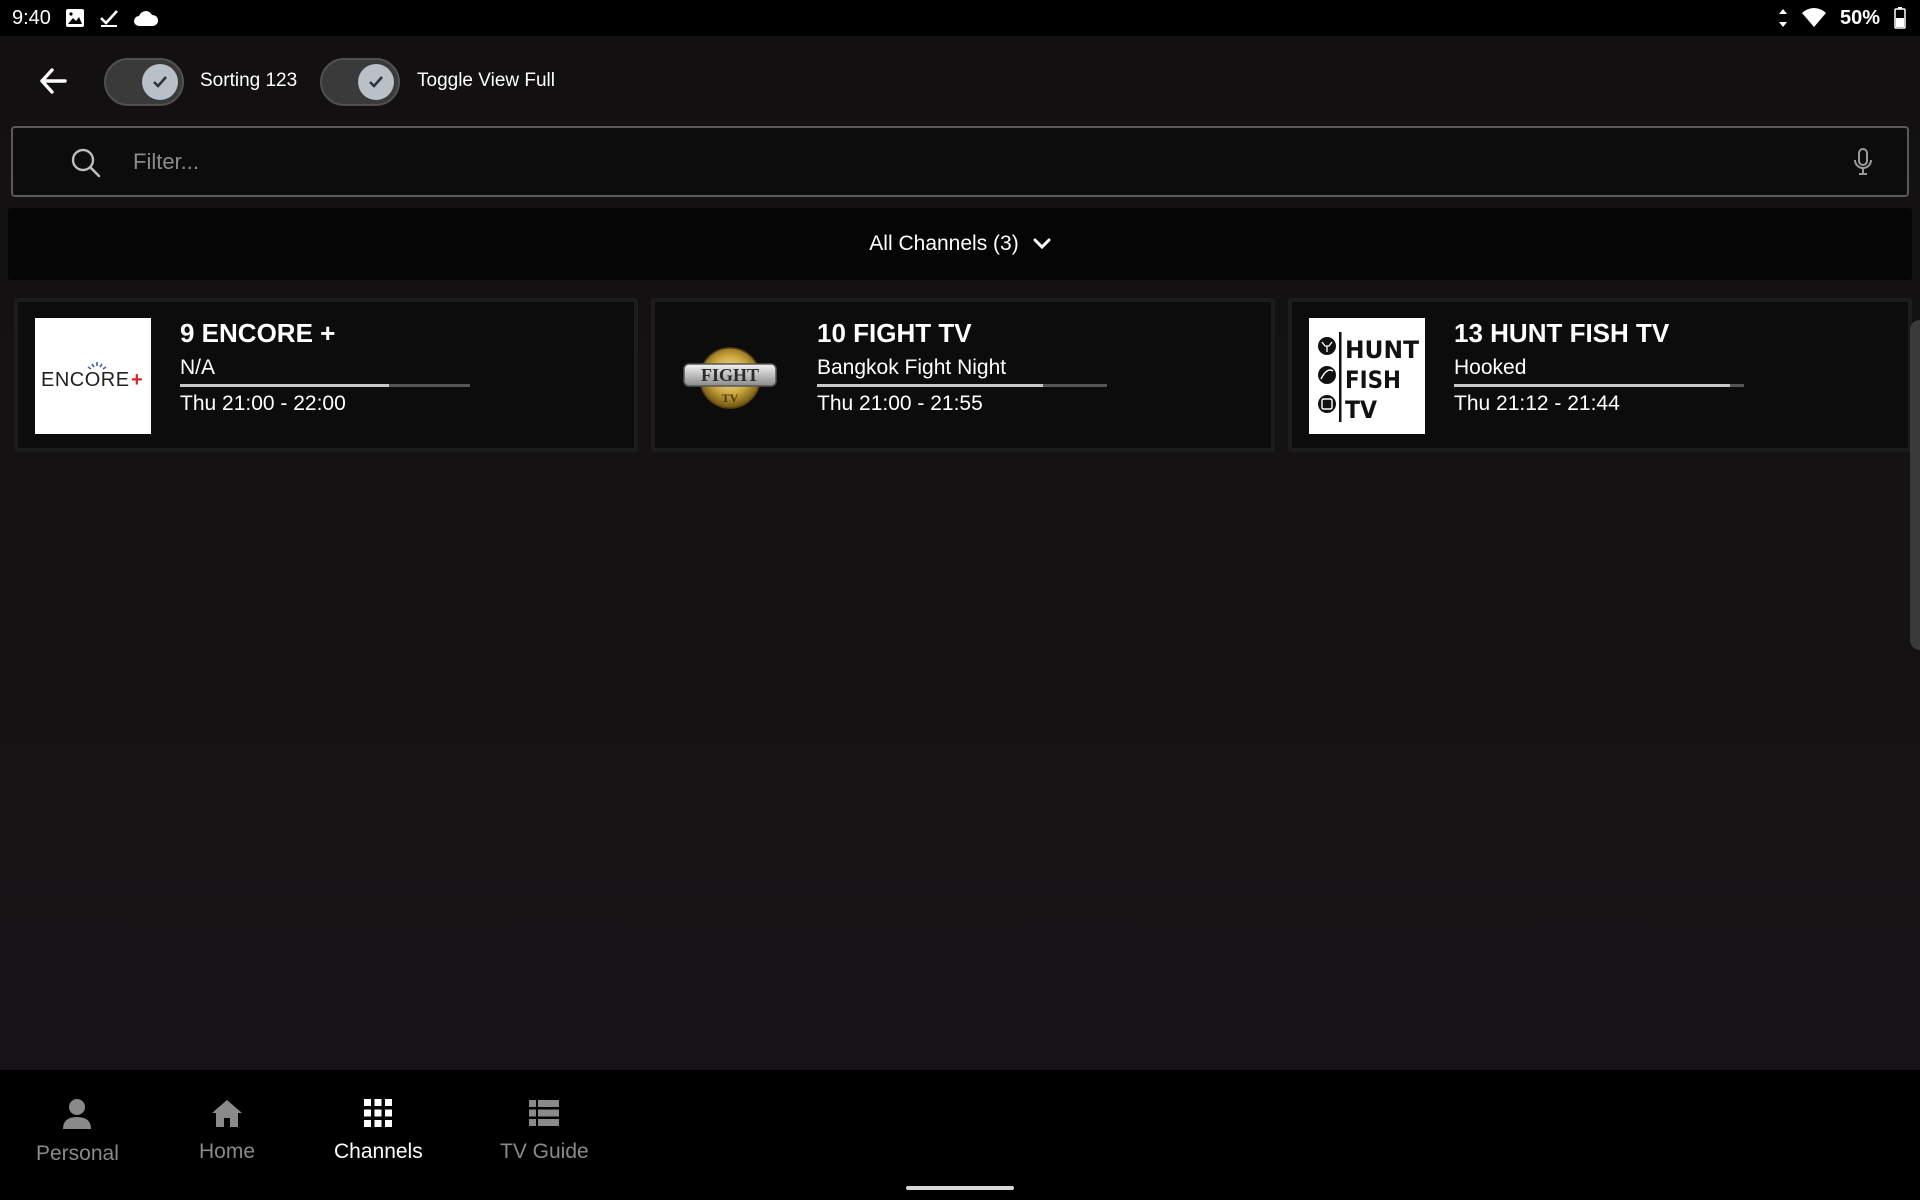 The height and width of the screenshot is (1200, 1920). What do you see at coordinates (85, 380) in the screenshot?
I see `svg-text: ENCORE` at bounding box center [85, 380].